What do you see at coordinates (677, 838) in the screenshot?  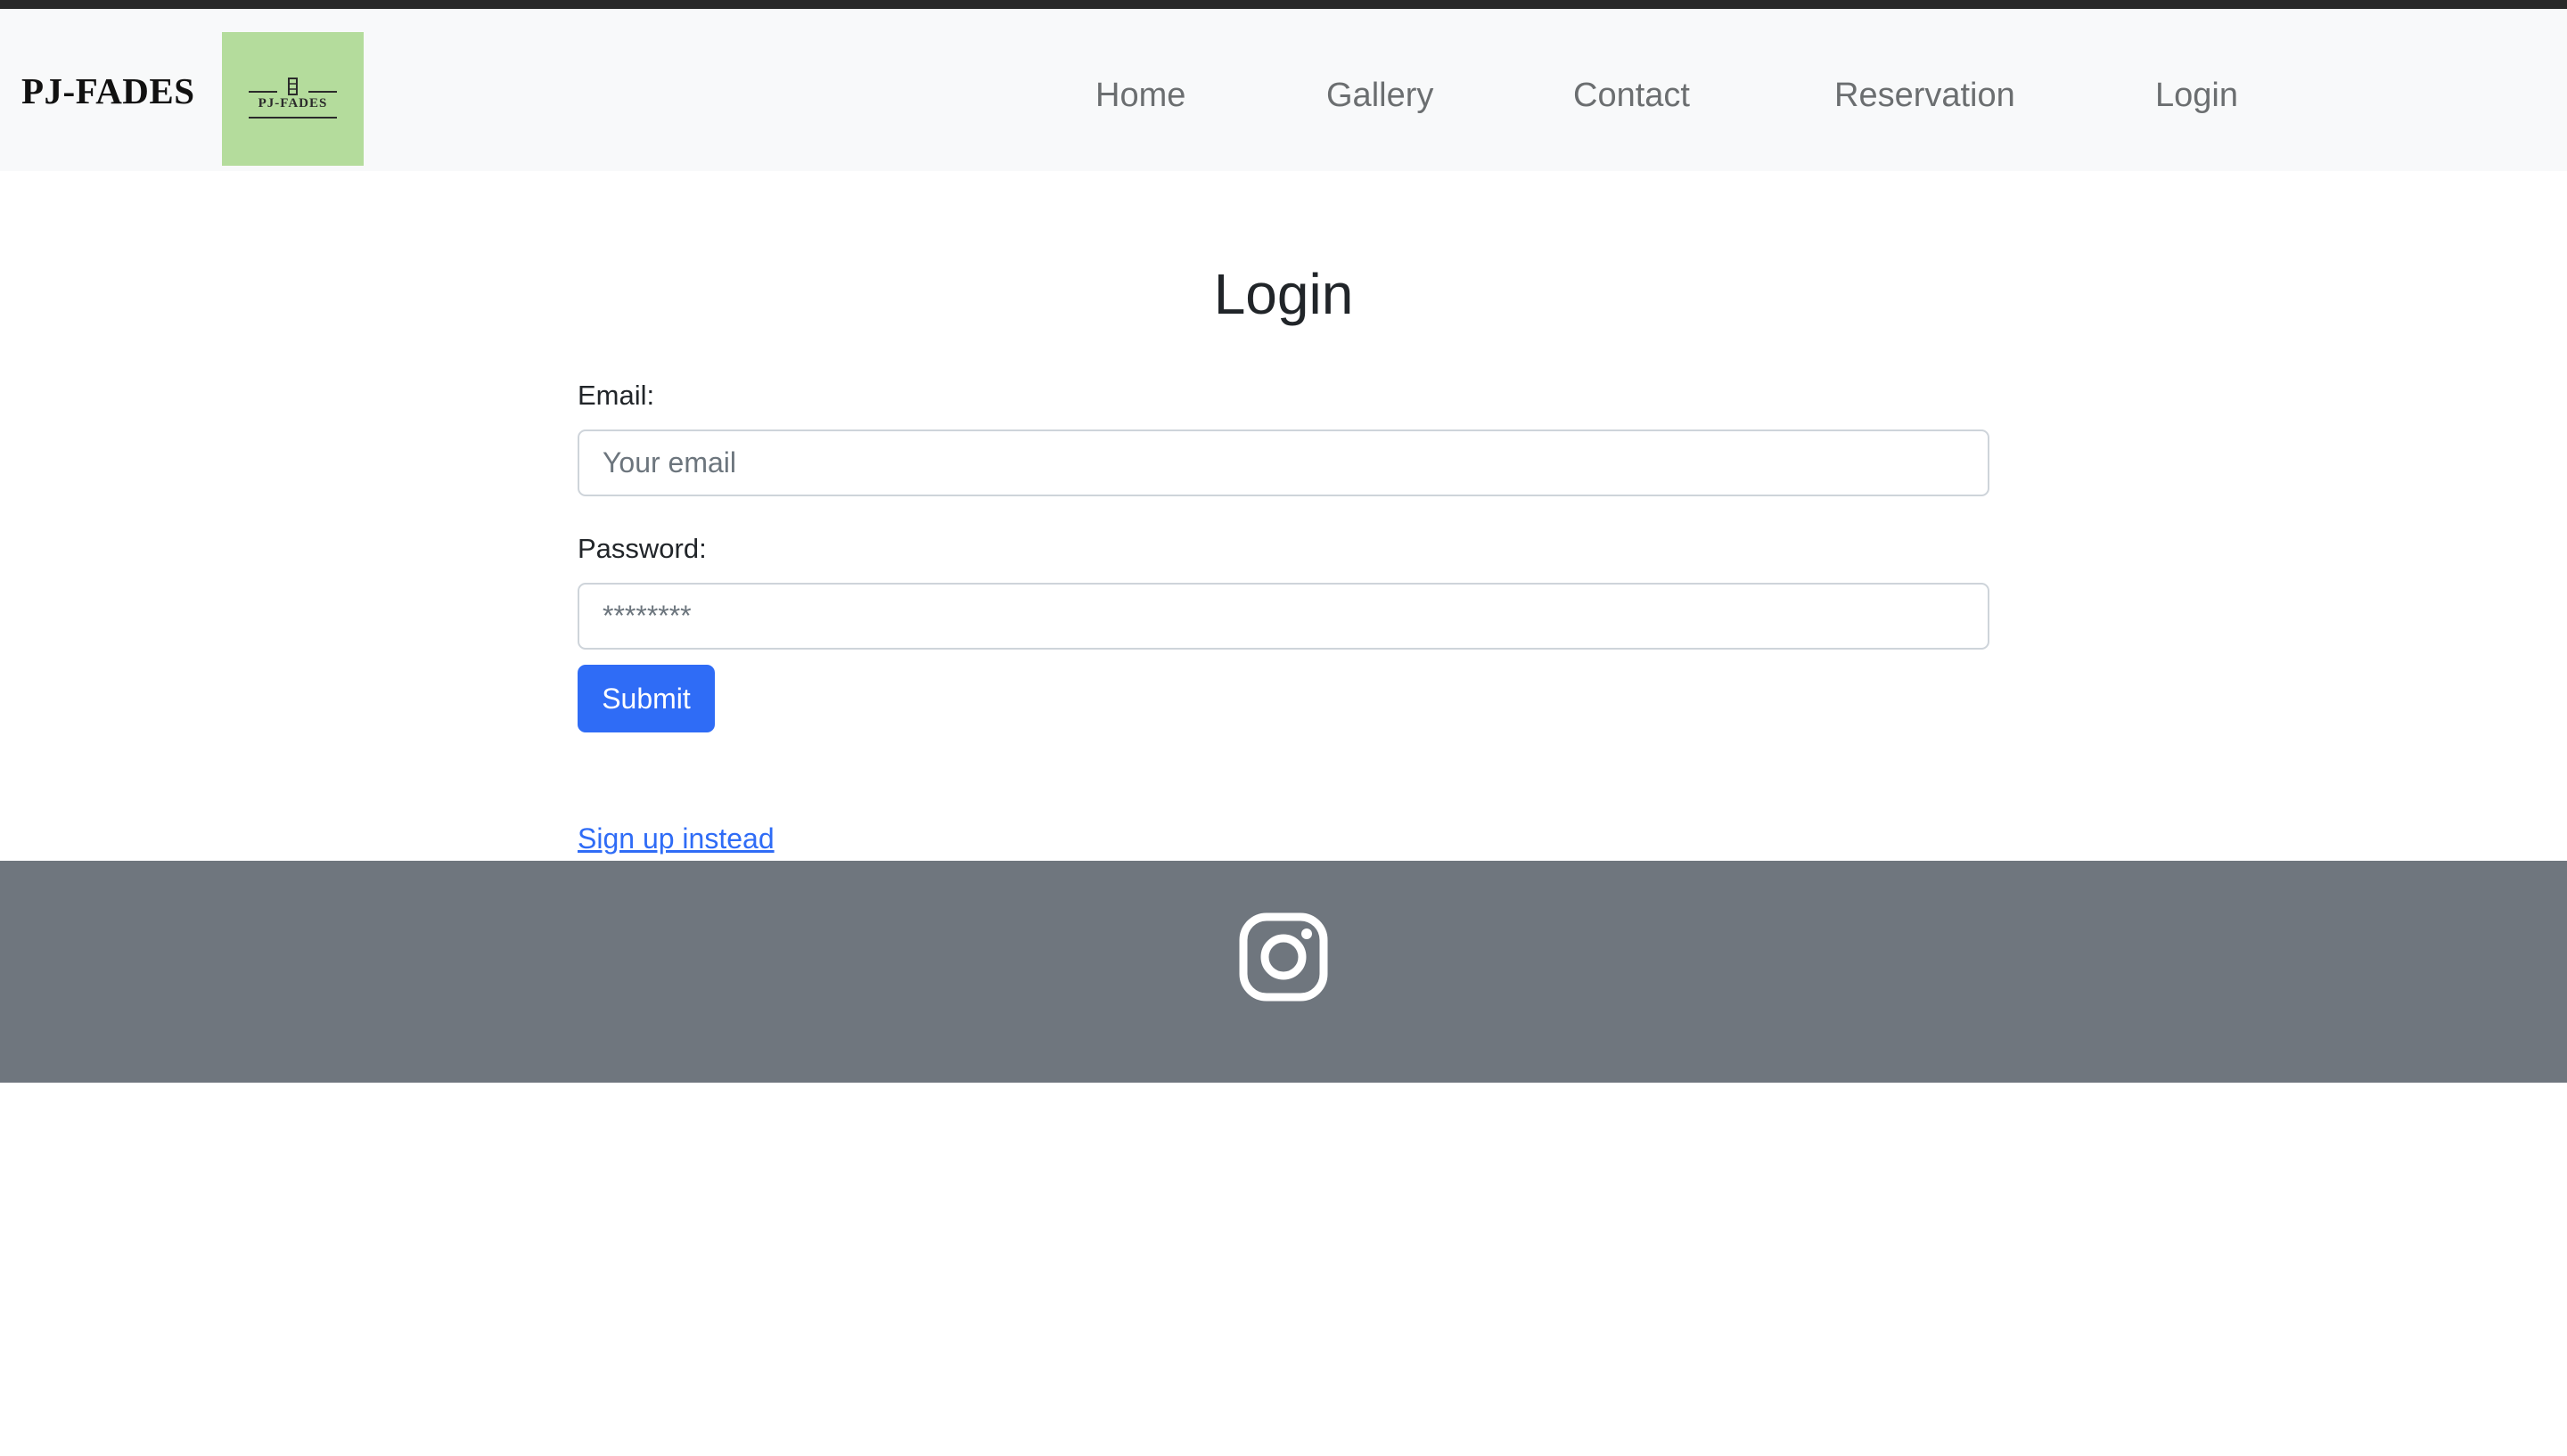 I see `signup-link: Sign up instead` at bounding box center [677, 838].